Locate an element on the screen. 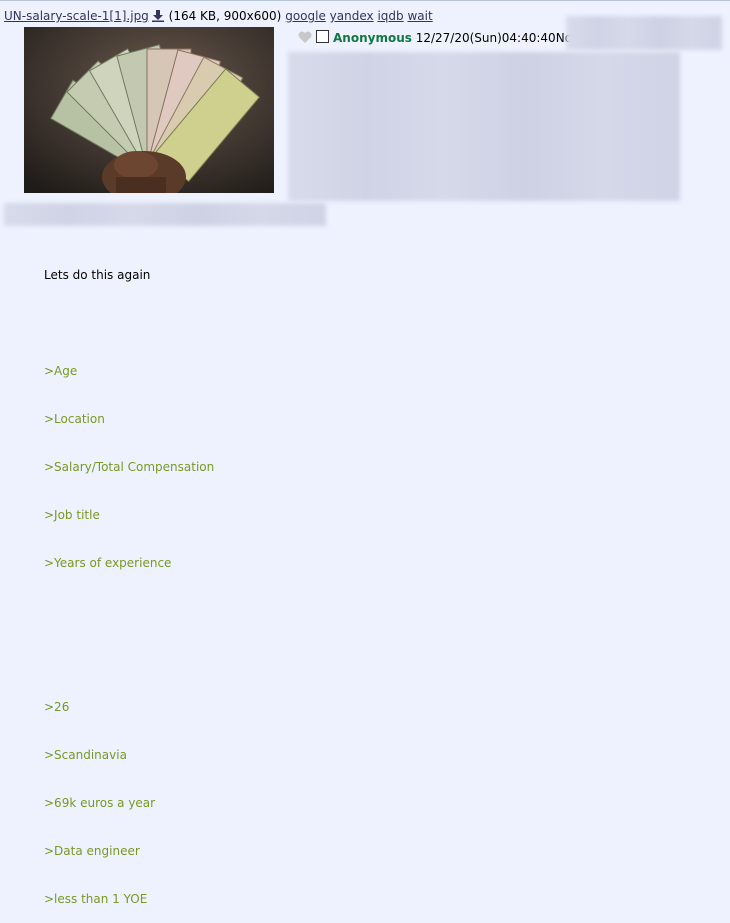 The width and height of the screenshot is (730, 923). post-thumbnail is located at coordinates (149, 110).